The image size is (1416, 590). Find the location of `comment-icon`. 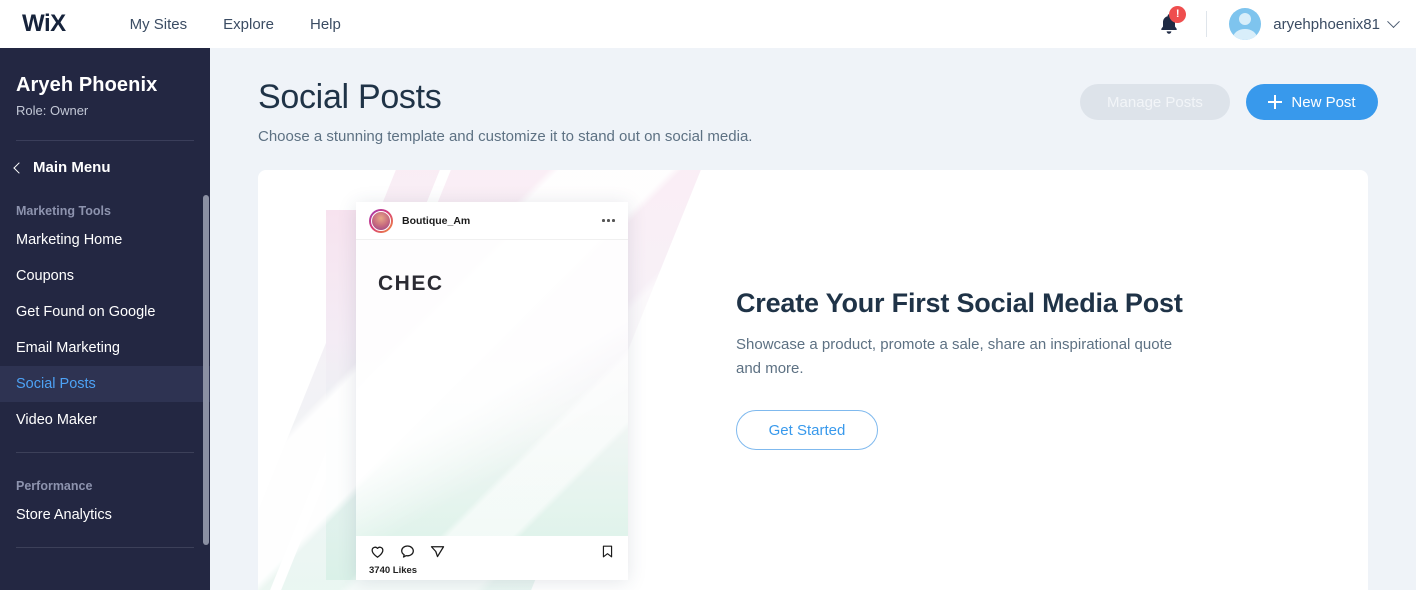

comment-icon is located at coordinates (407, 551).